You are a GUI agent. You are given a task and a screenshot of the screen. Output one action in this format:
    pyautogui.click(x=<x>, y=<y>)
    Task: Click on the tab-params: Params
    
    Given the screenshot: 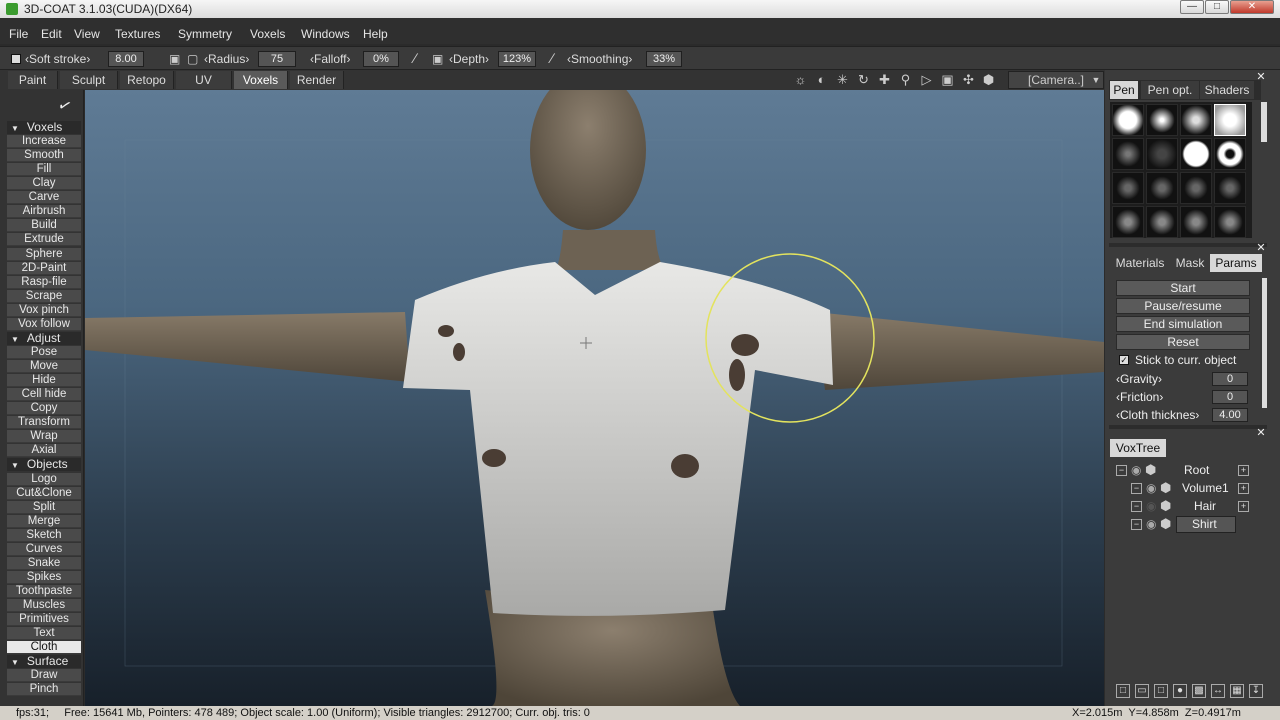 What is the action you would take?
    pyautogui.click(x=1236, y=263)
    